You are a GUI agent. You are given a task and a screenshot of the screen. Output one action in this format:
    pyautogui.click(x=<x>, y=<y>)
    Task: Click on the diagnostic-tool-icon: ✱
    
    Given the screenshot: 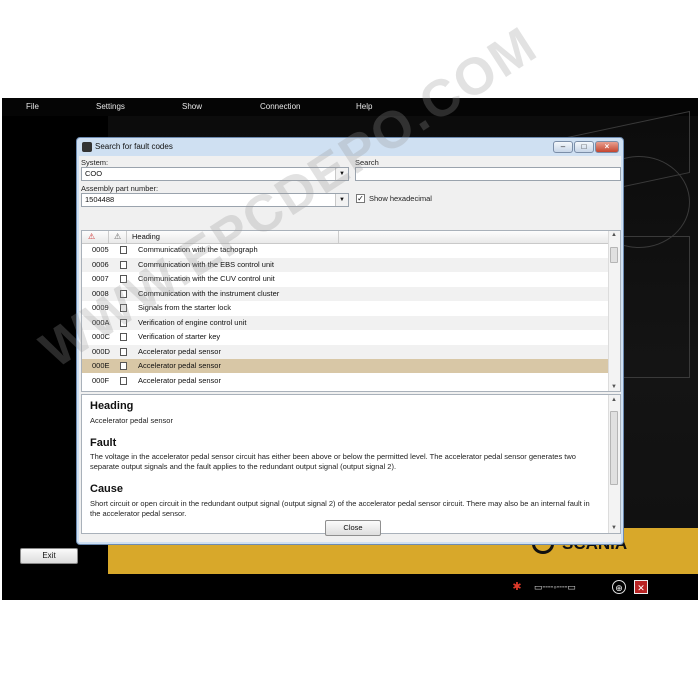 What is the action you would take?
    pyautogui.click(x=517, y=587)
    